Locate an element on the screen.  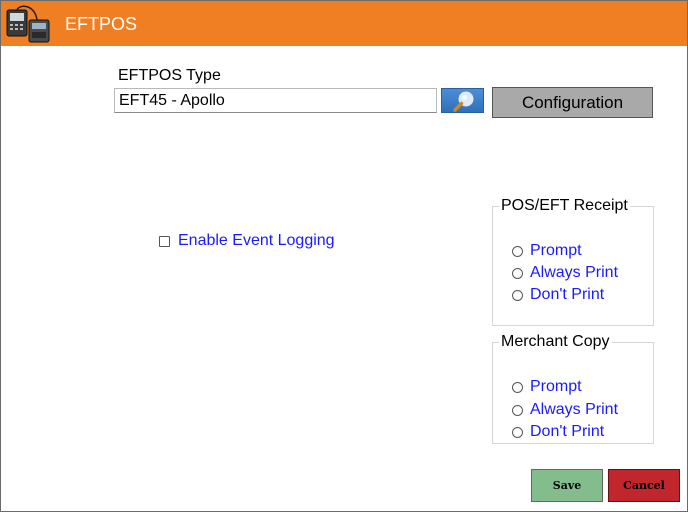
window-title: EFTPOS is located at coordinates (101, 24).